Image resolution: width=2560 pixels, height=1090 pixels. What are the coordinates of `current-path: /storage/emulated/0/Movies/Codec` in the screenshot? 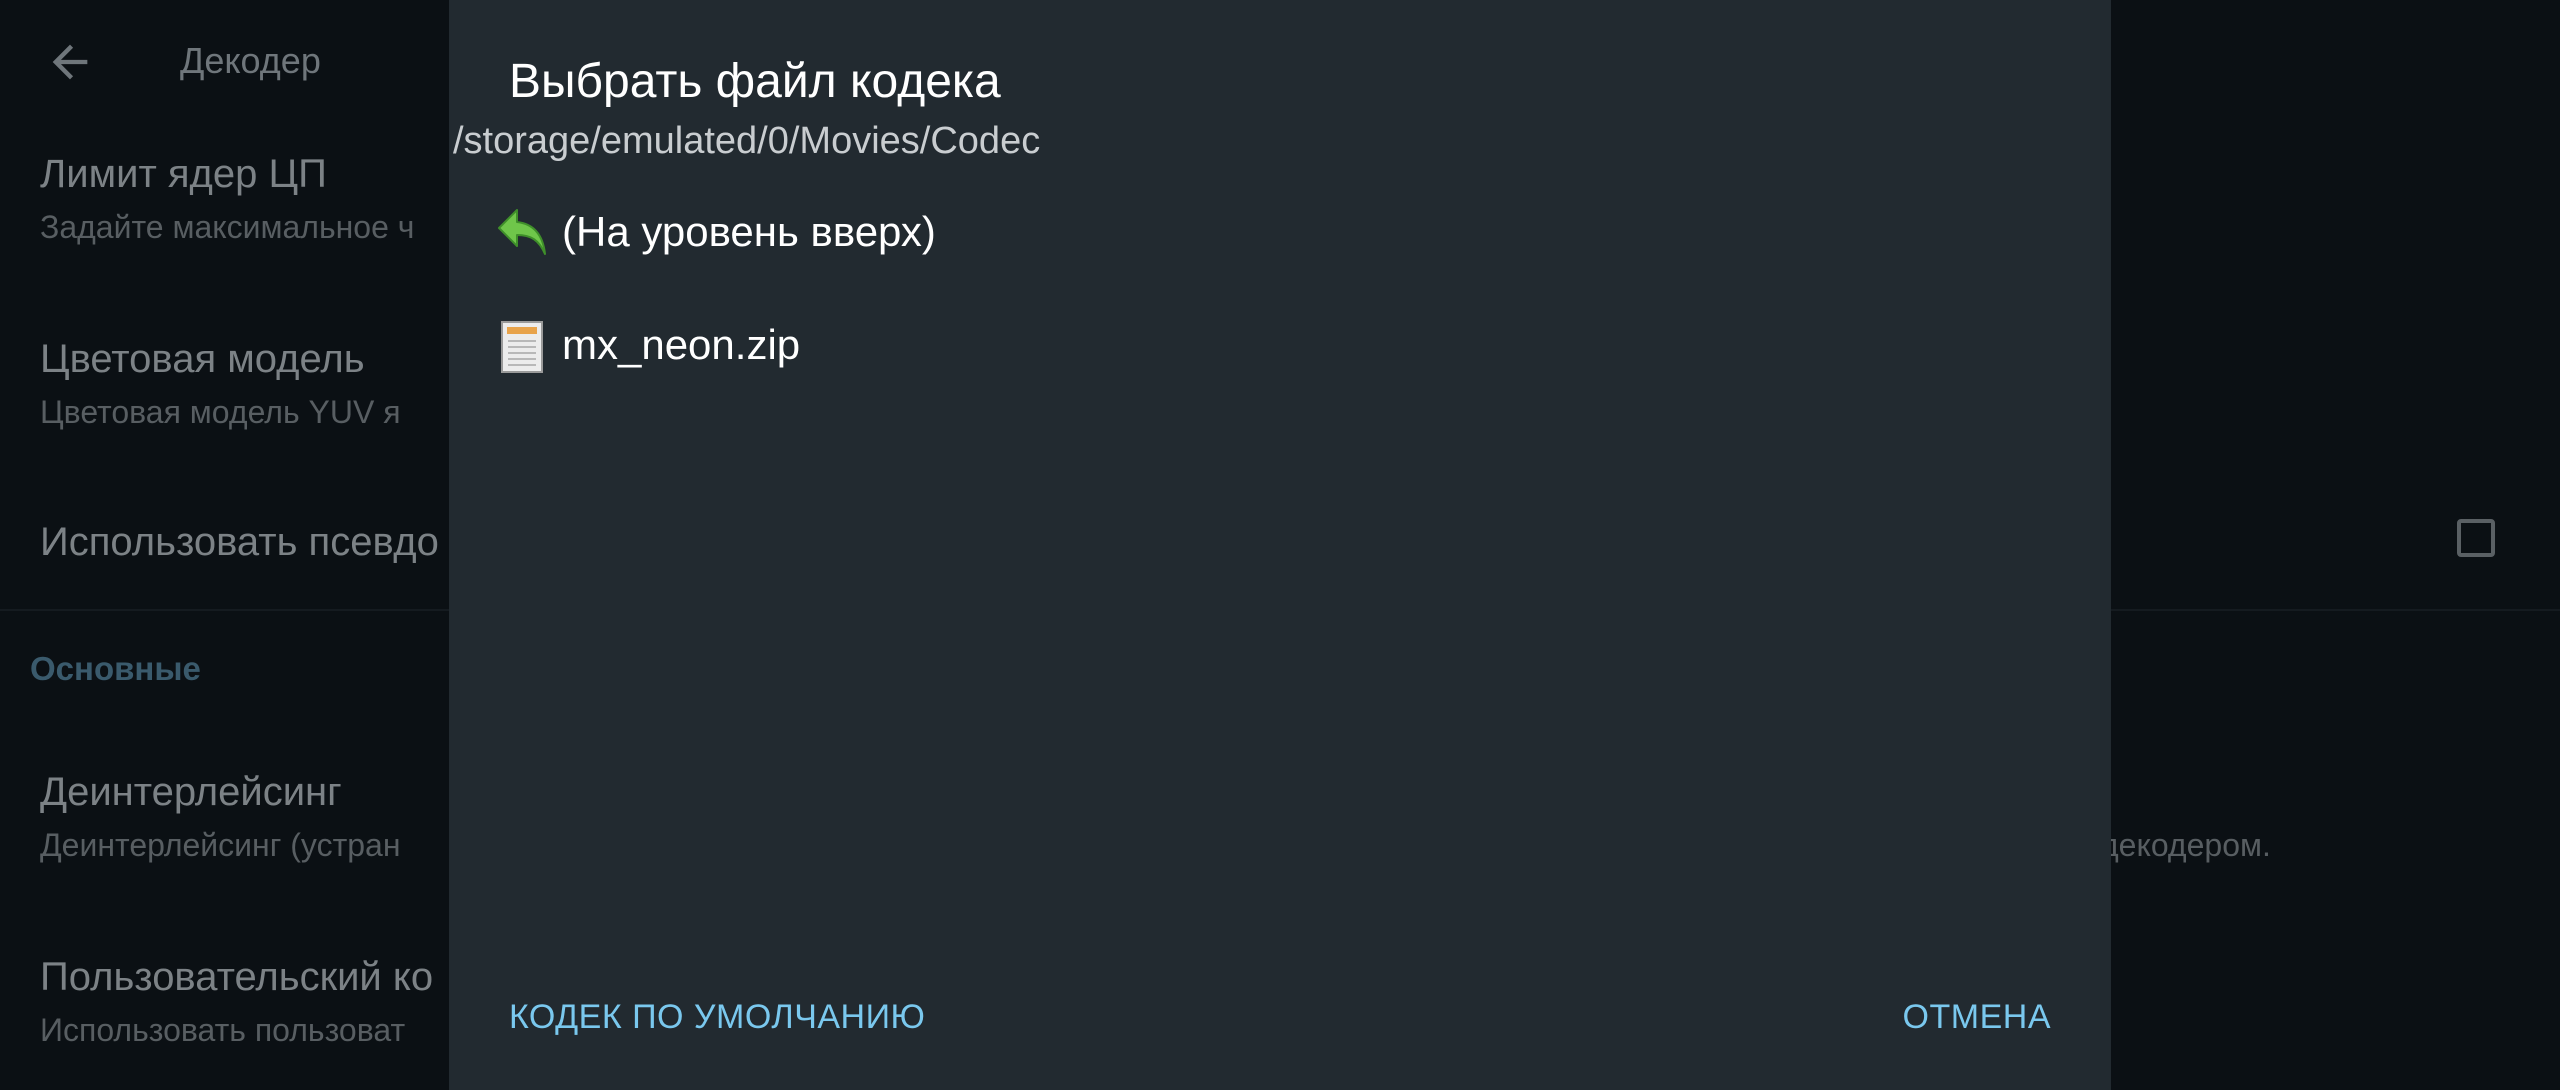 It's located at (747, 141).